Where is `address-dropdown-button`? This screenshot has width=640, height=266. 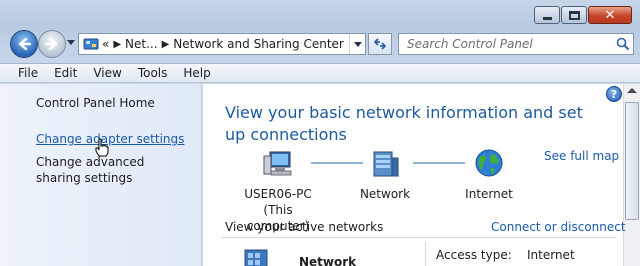 address-dropdown-button is located at coordinates (357, 44).